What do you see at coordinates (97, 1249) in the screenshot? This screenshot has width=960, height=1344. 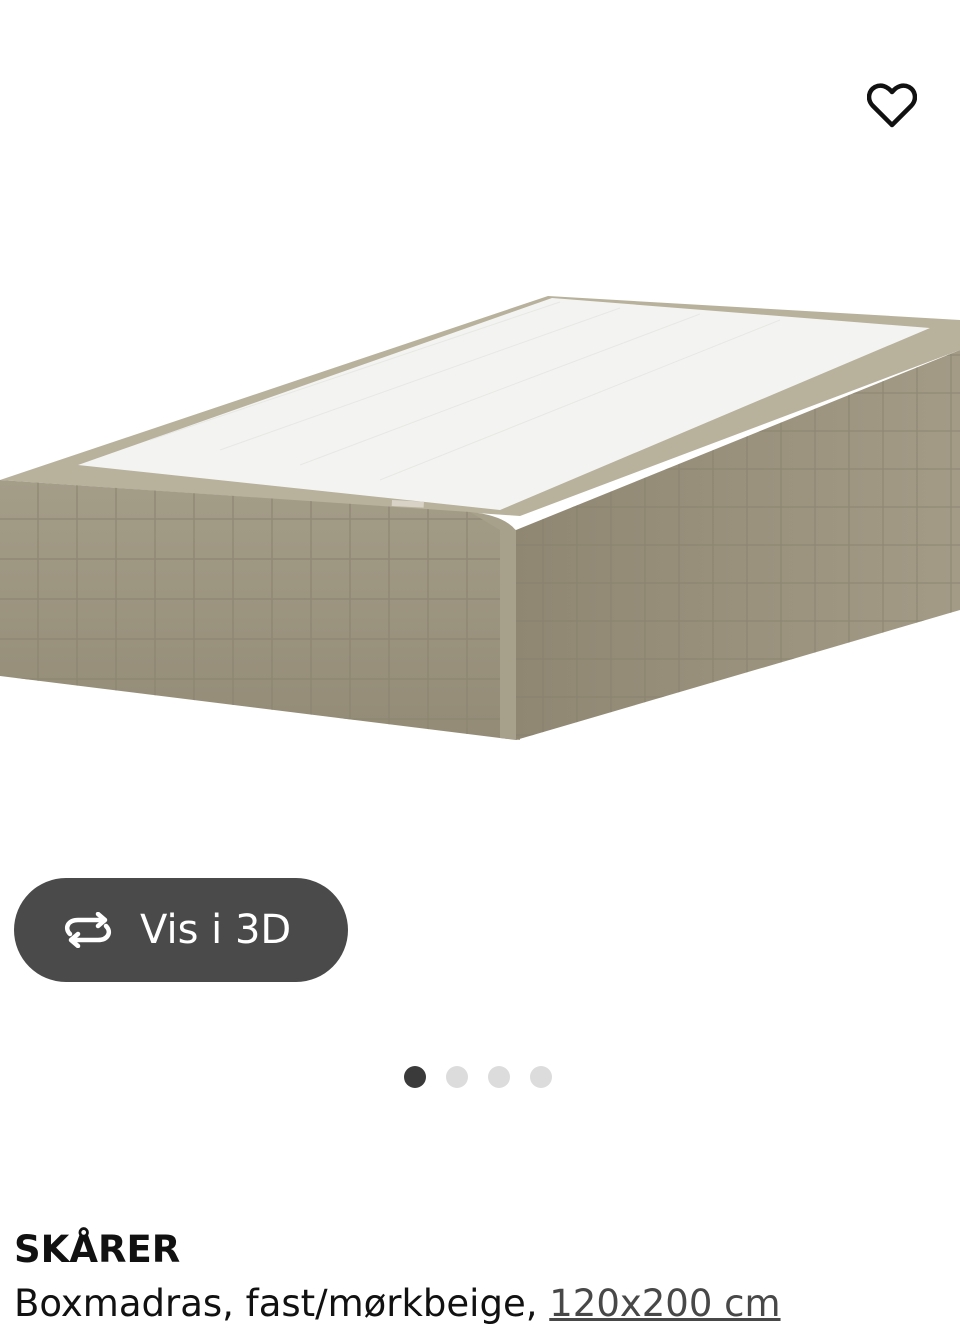 I see `product-name: SKÅRER` at bounding box center [97, 1249].